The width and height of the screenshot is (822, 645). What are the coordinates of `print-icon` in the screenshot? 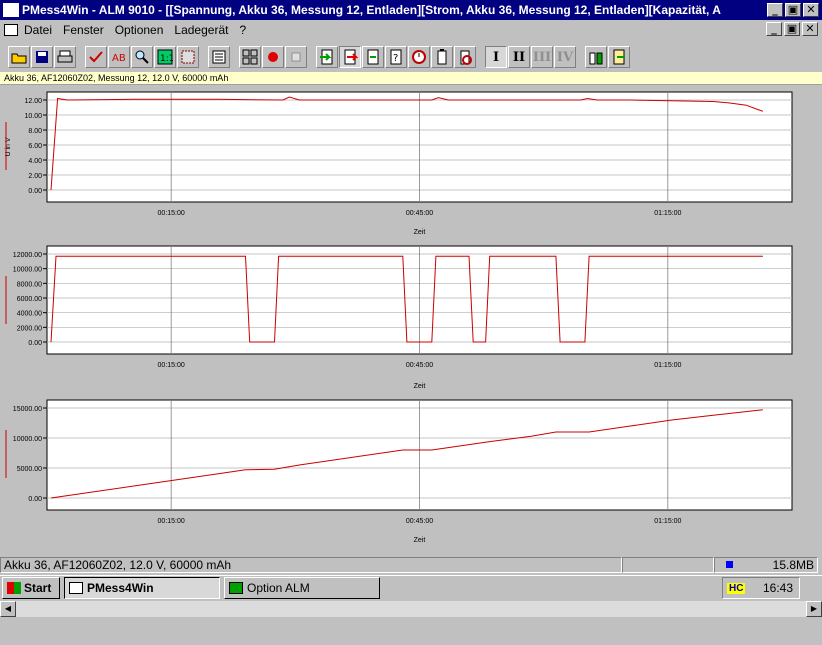 It's located at (65, 57).